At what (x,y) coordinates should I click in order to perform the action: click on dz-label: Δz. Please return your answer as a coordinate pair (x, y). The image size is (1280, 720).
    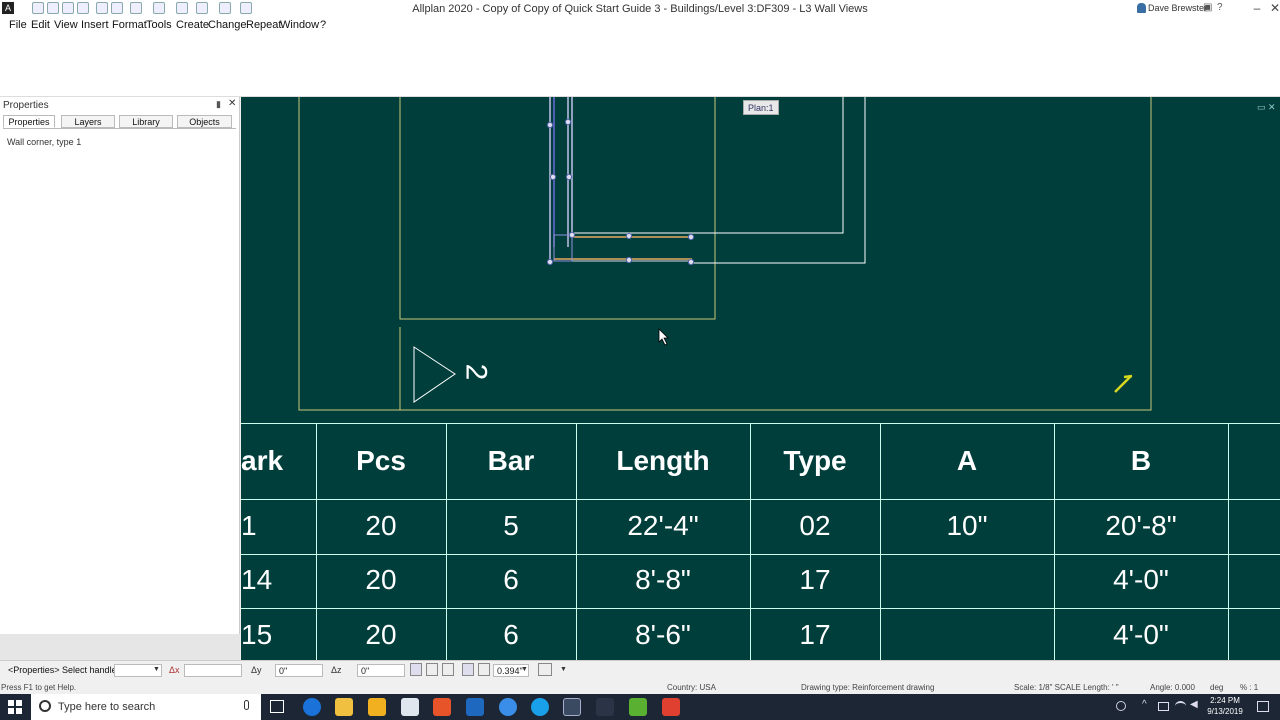
    Looking at the image, I should click on (336, 670).